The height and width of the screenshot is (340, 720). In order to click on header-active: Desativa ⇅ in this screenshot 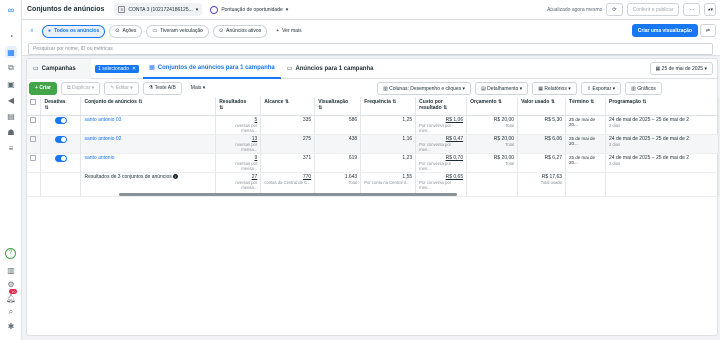, I will do `click(61, 106)`.